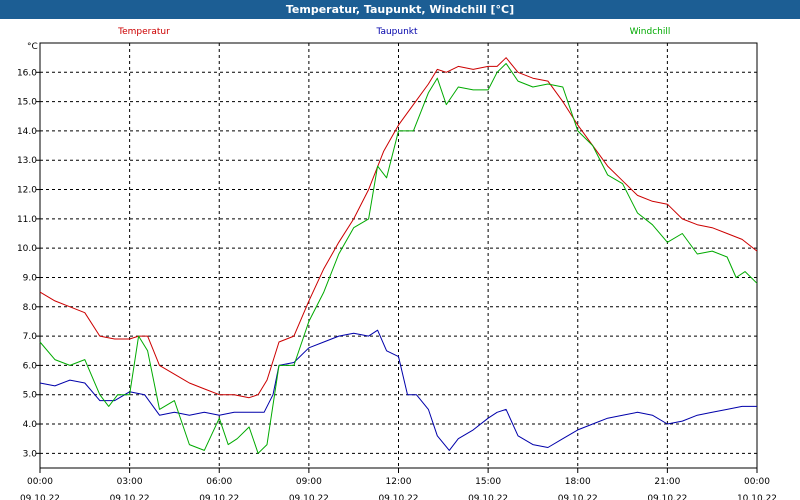 This screenshot has height=500, width=800. What do you see at coordinates (30, 337) in the screenshot?
I see `y-tick-label: 7.0` at bounding box center [30, 337].